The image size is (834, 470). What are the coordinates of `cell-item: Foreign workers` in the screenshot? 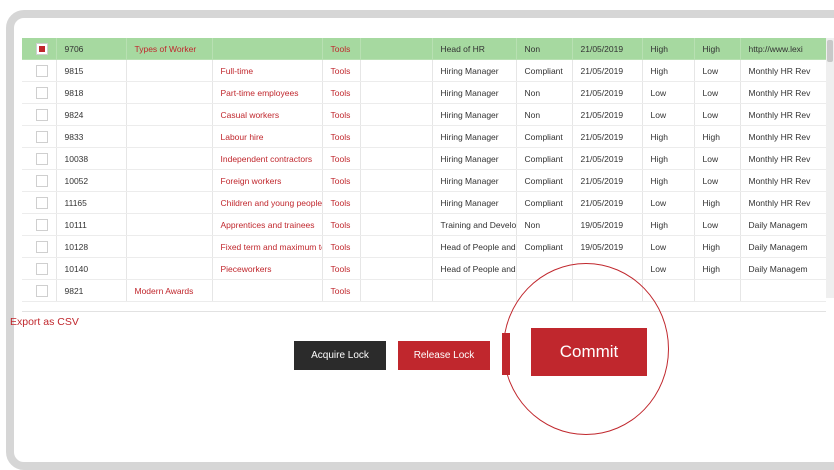 It's located at (267, 180).